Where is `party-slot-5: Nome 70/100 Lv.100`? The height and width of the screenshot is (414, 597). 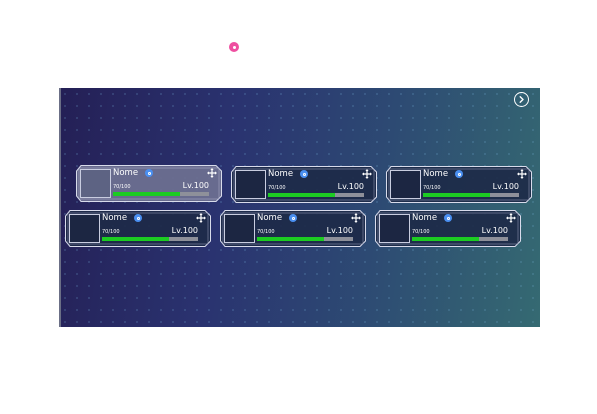 party-slot-5: Nome 70/100 Lv.100 is located at coordinates (293, 228).